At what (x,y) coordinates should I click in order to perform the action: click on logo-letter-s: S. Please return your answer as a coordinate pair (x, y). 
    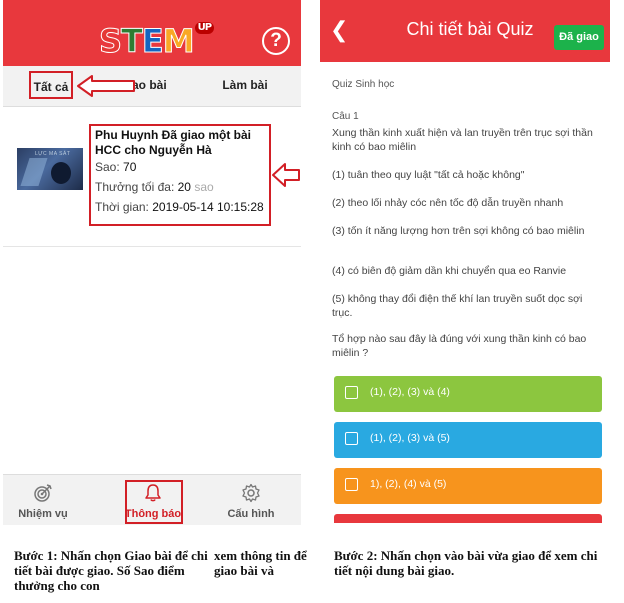
    Looking at the image, I should click on (110, 41).